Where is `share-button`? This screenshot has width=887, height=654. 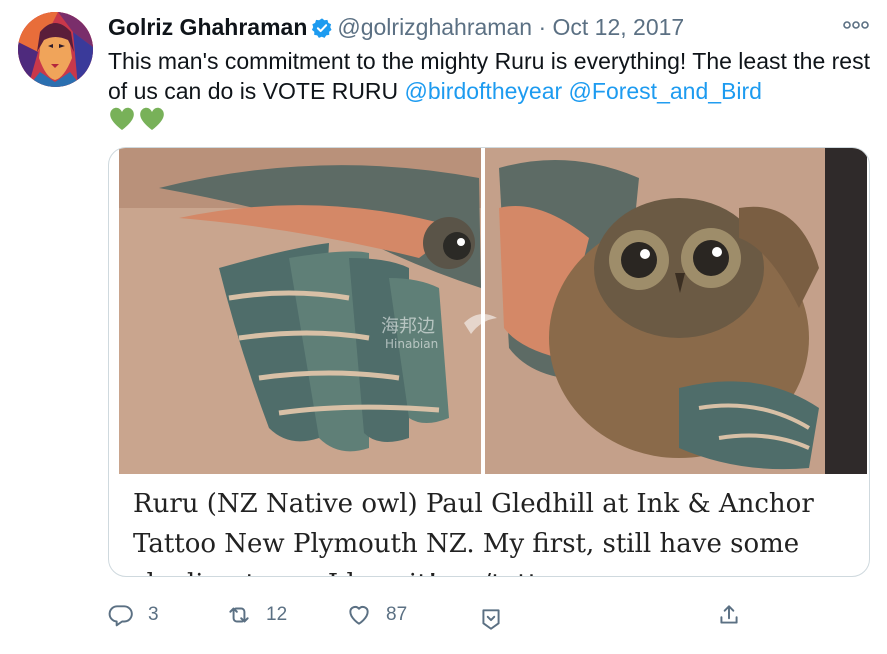 share-button is located at coordinates (736, 615).